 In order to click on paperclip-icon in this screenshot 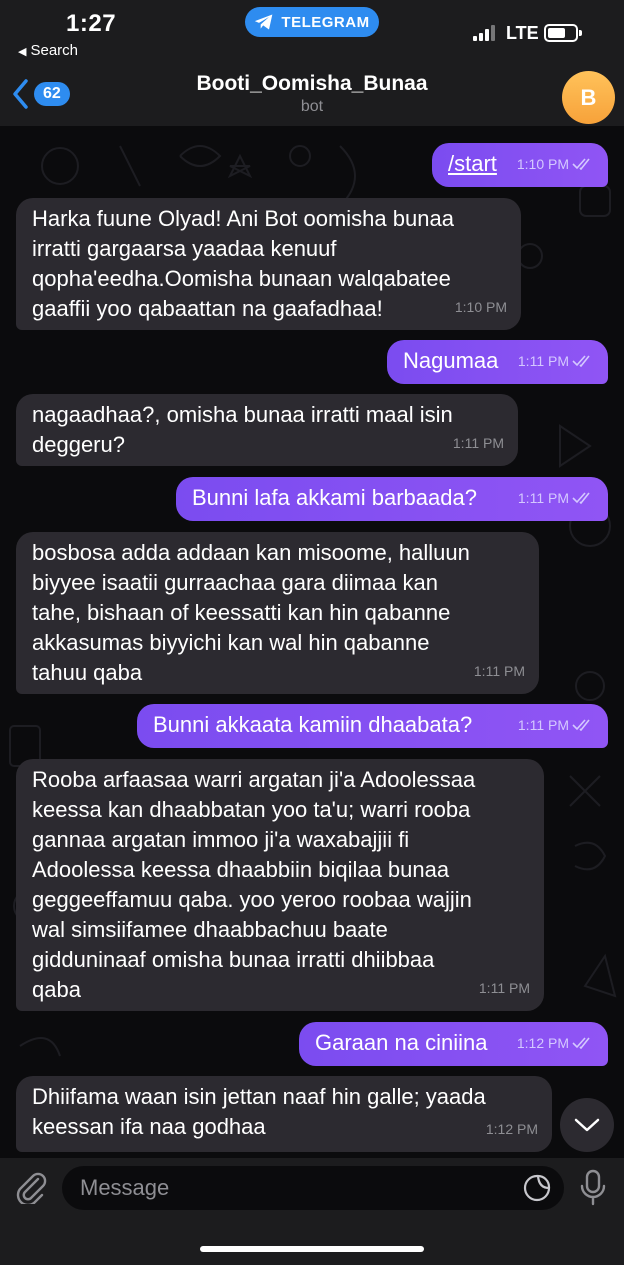, I will do `click(31, 1189)`.